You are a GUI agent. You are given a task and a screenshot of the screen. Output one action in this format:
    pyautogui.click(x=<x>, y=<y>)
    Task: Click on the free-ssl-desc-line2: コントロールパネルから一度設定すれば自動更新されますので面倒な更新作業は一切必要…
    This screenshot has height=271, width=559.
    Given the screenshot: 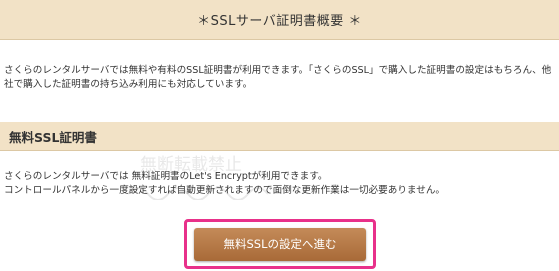 What is the action you would take?
    pyautogui.click(x=225, y=190)
    